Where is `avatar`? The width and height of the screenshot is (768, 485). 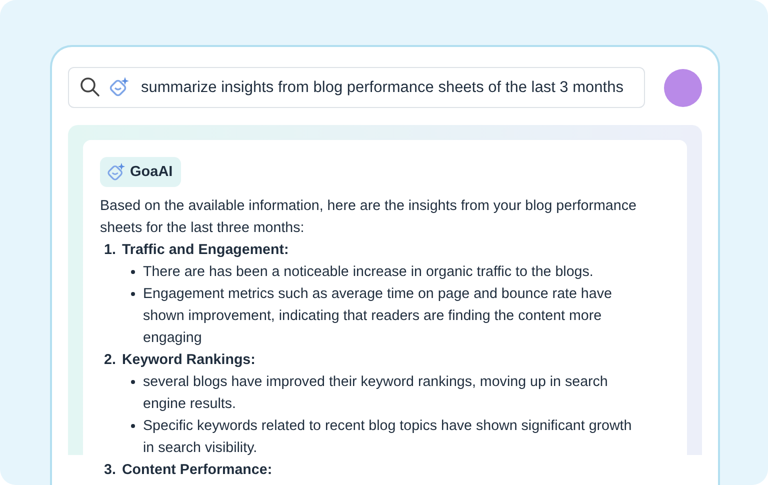 avatar is located at coordinates (683, 87).